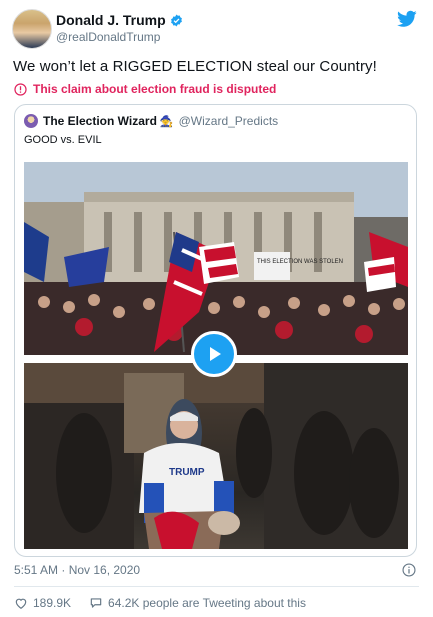 Image resolution: width=433 pixels, height=617 pixels. I want to click on talking-stat: 64.2K people are Tweeting about this, so click(197, 603).